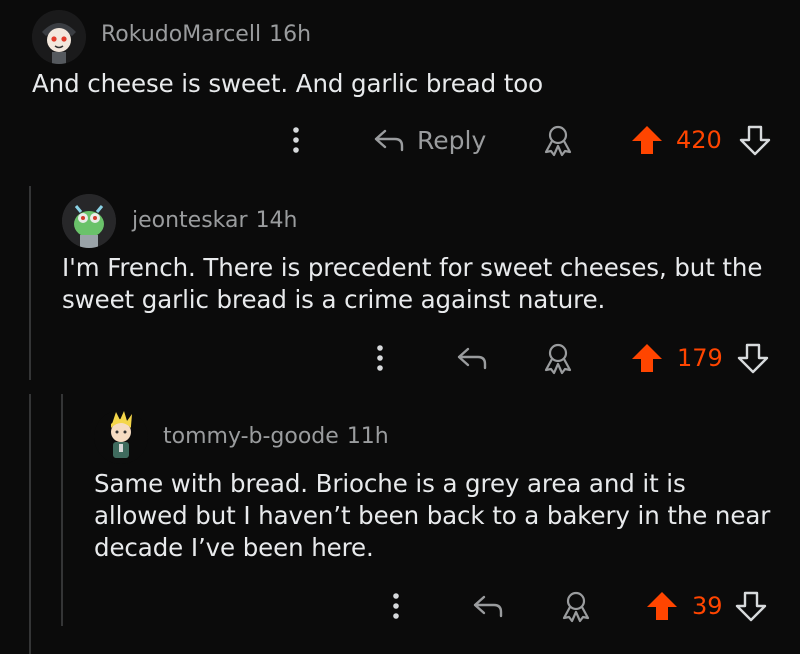  What do you see at coordinates (700, 358) in the screenshot?
I see `vote-score: 179` at bounding box center [700, 358].